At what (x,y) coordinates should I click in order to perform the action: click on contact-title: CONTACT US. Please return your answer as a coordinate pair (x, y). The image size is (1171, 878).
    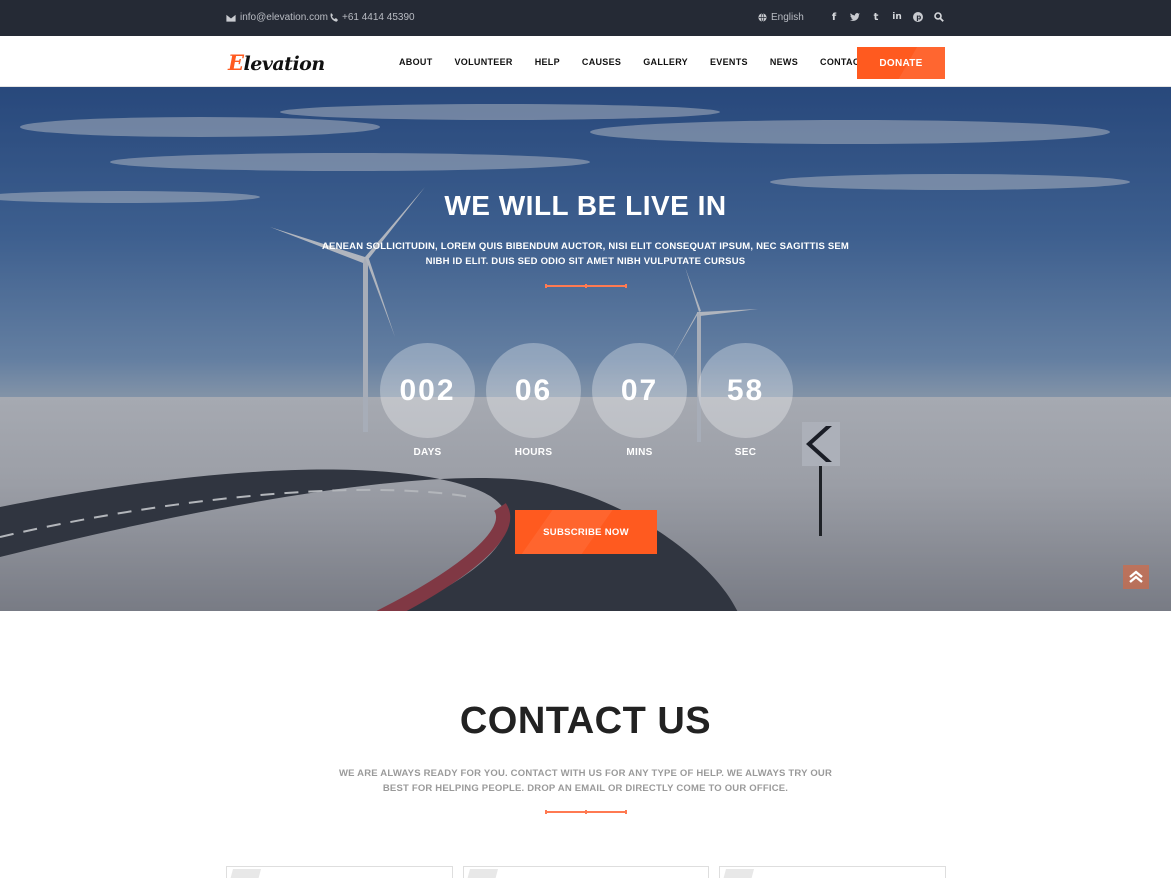
    Looking at the image, I should click on (585, 721).